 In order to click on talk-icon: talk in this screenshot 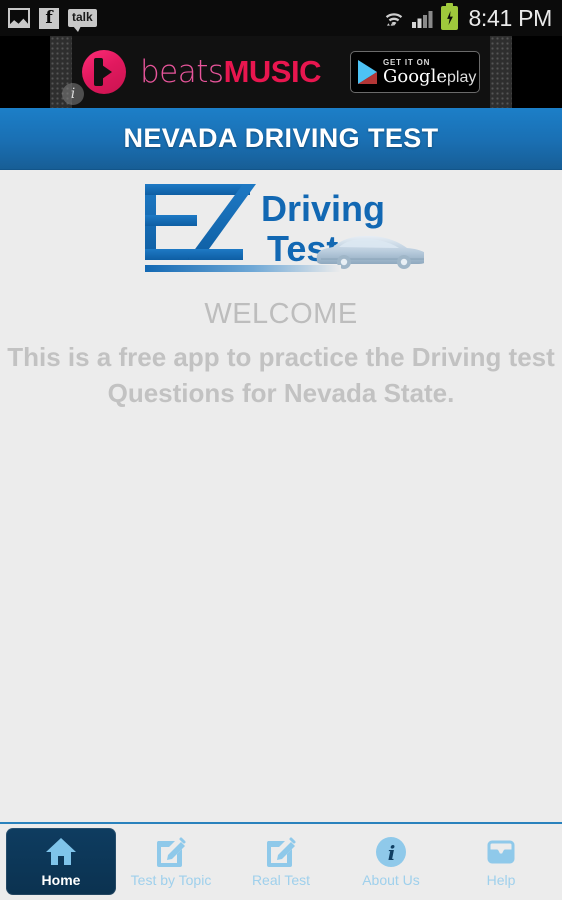, I will do `click(82, 20)`.